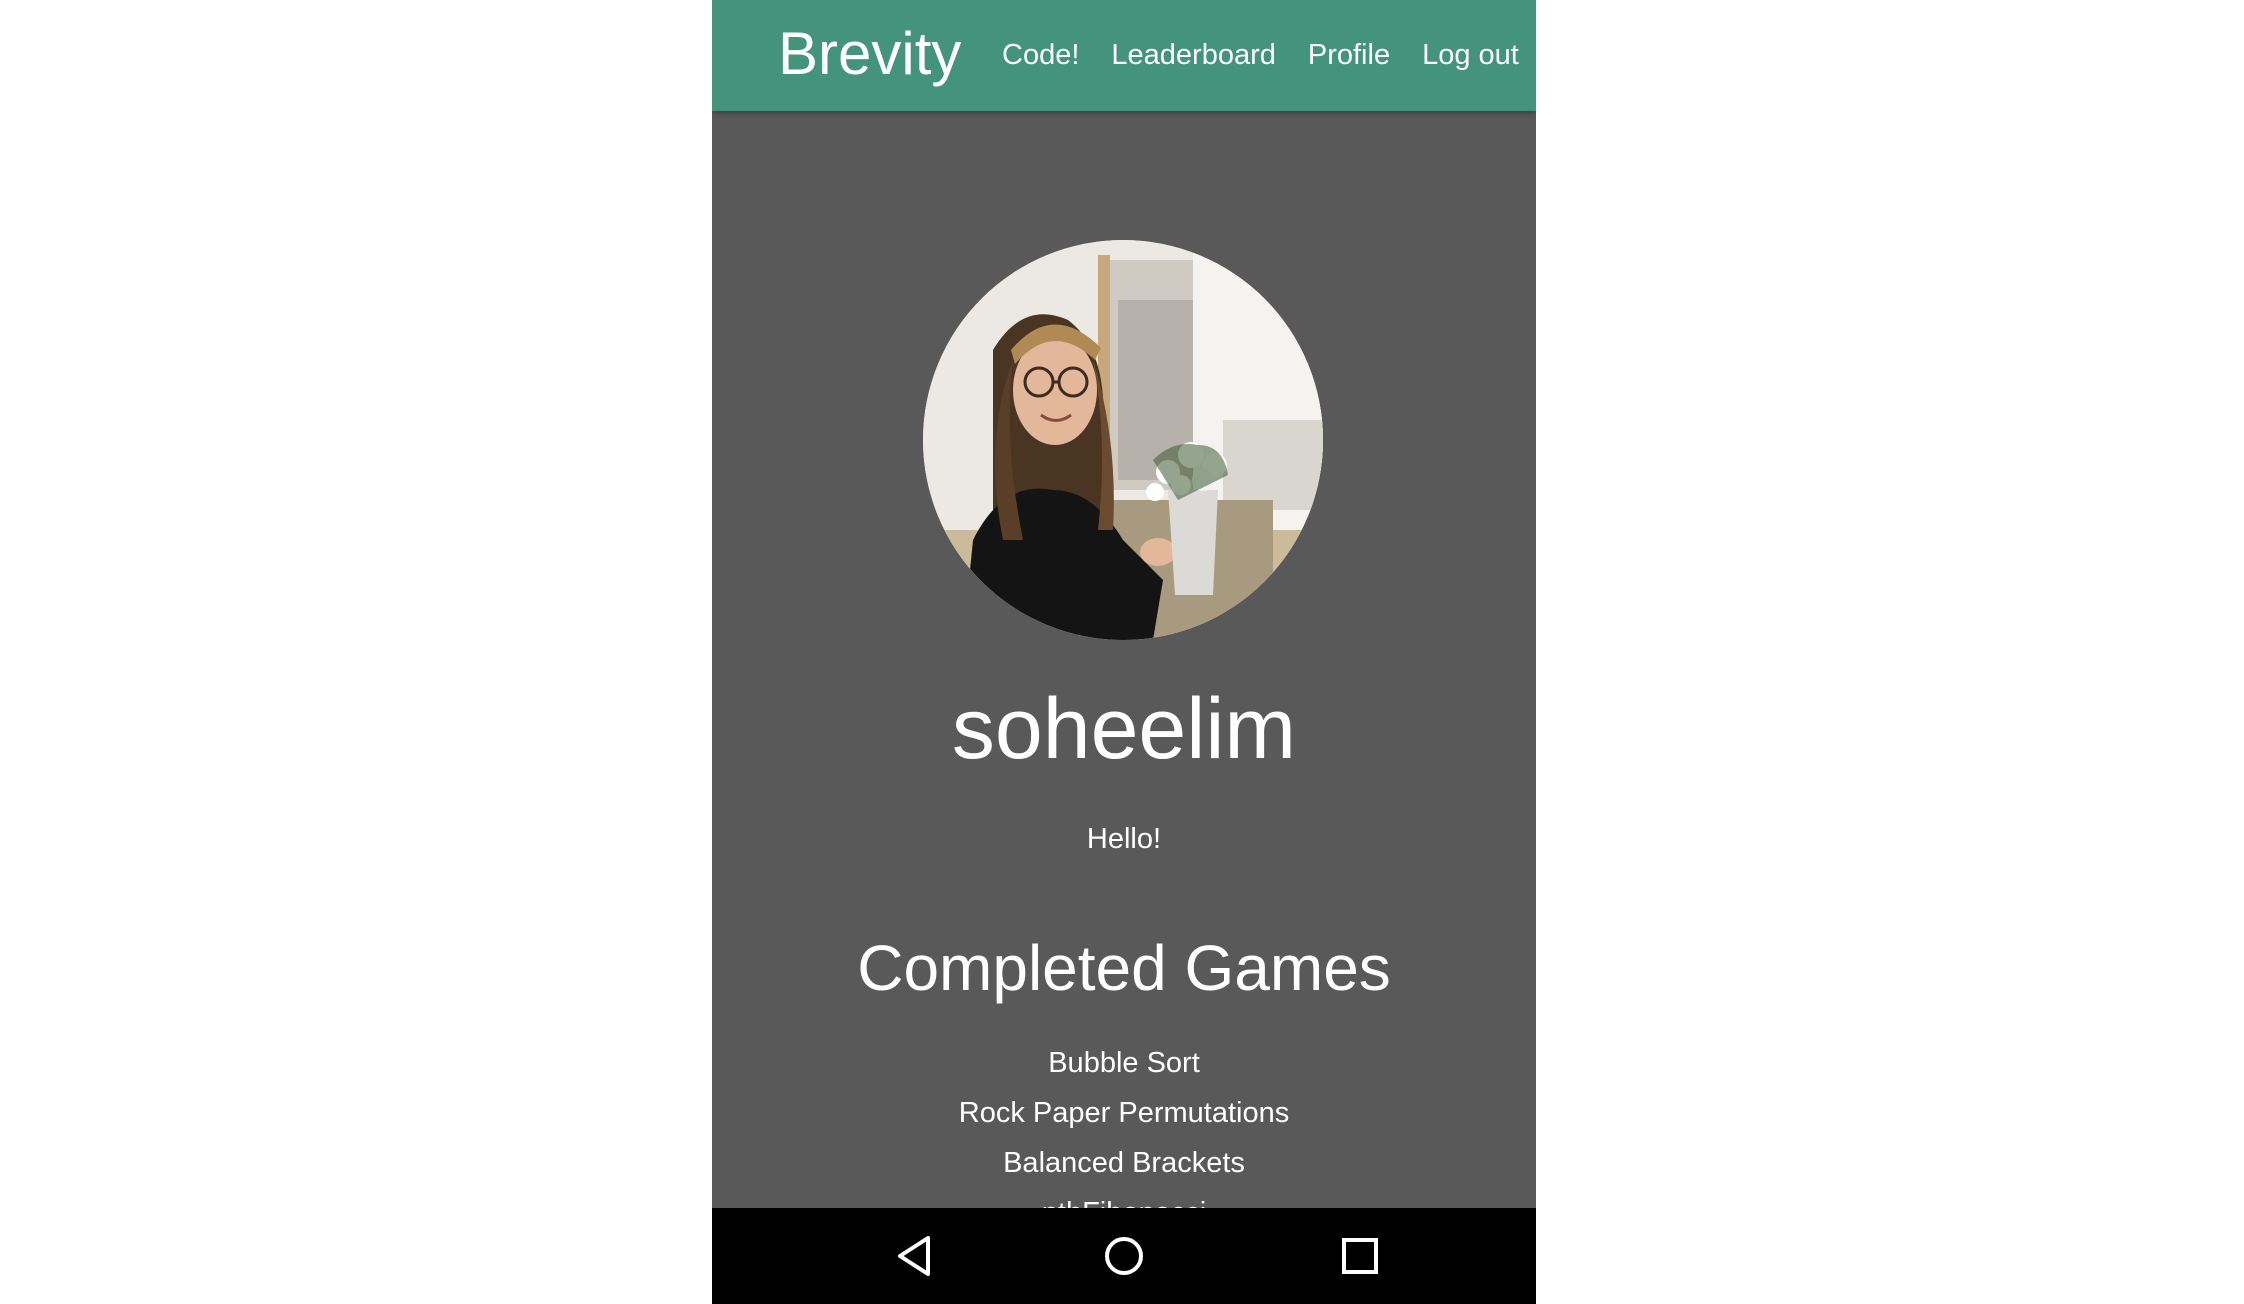 The image size is (2244, 1304). I want to click on nav-links: Code! Leaderboard Profile Log out, so click(1260, 55).